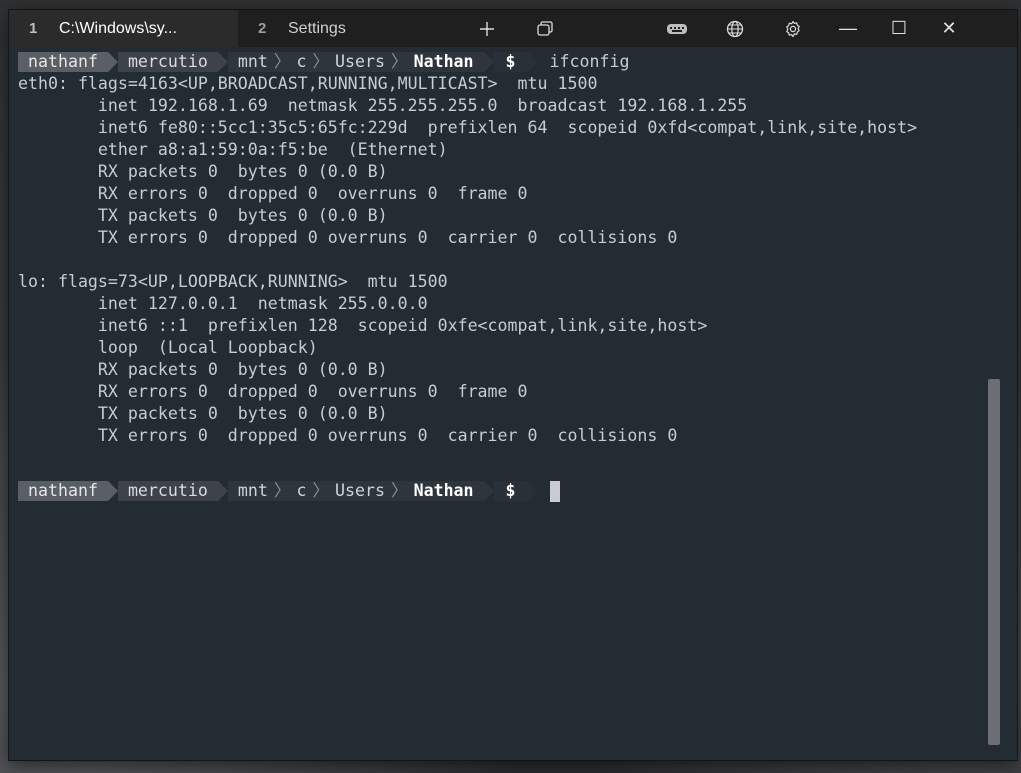 The height and width of the screenshot is (773, 1021). I want to click on tab-title: Settings, so click(317, 28).